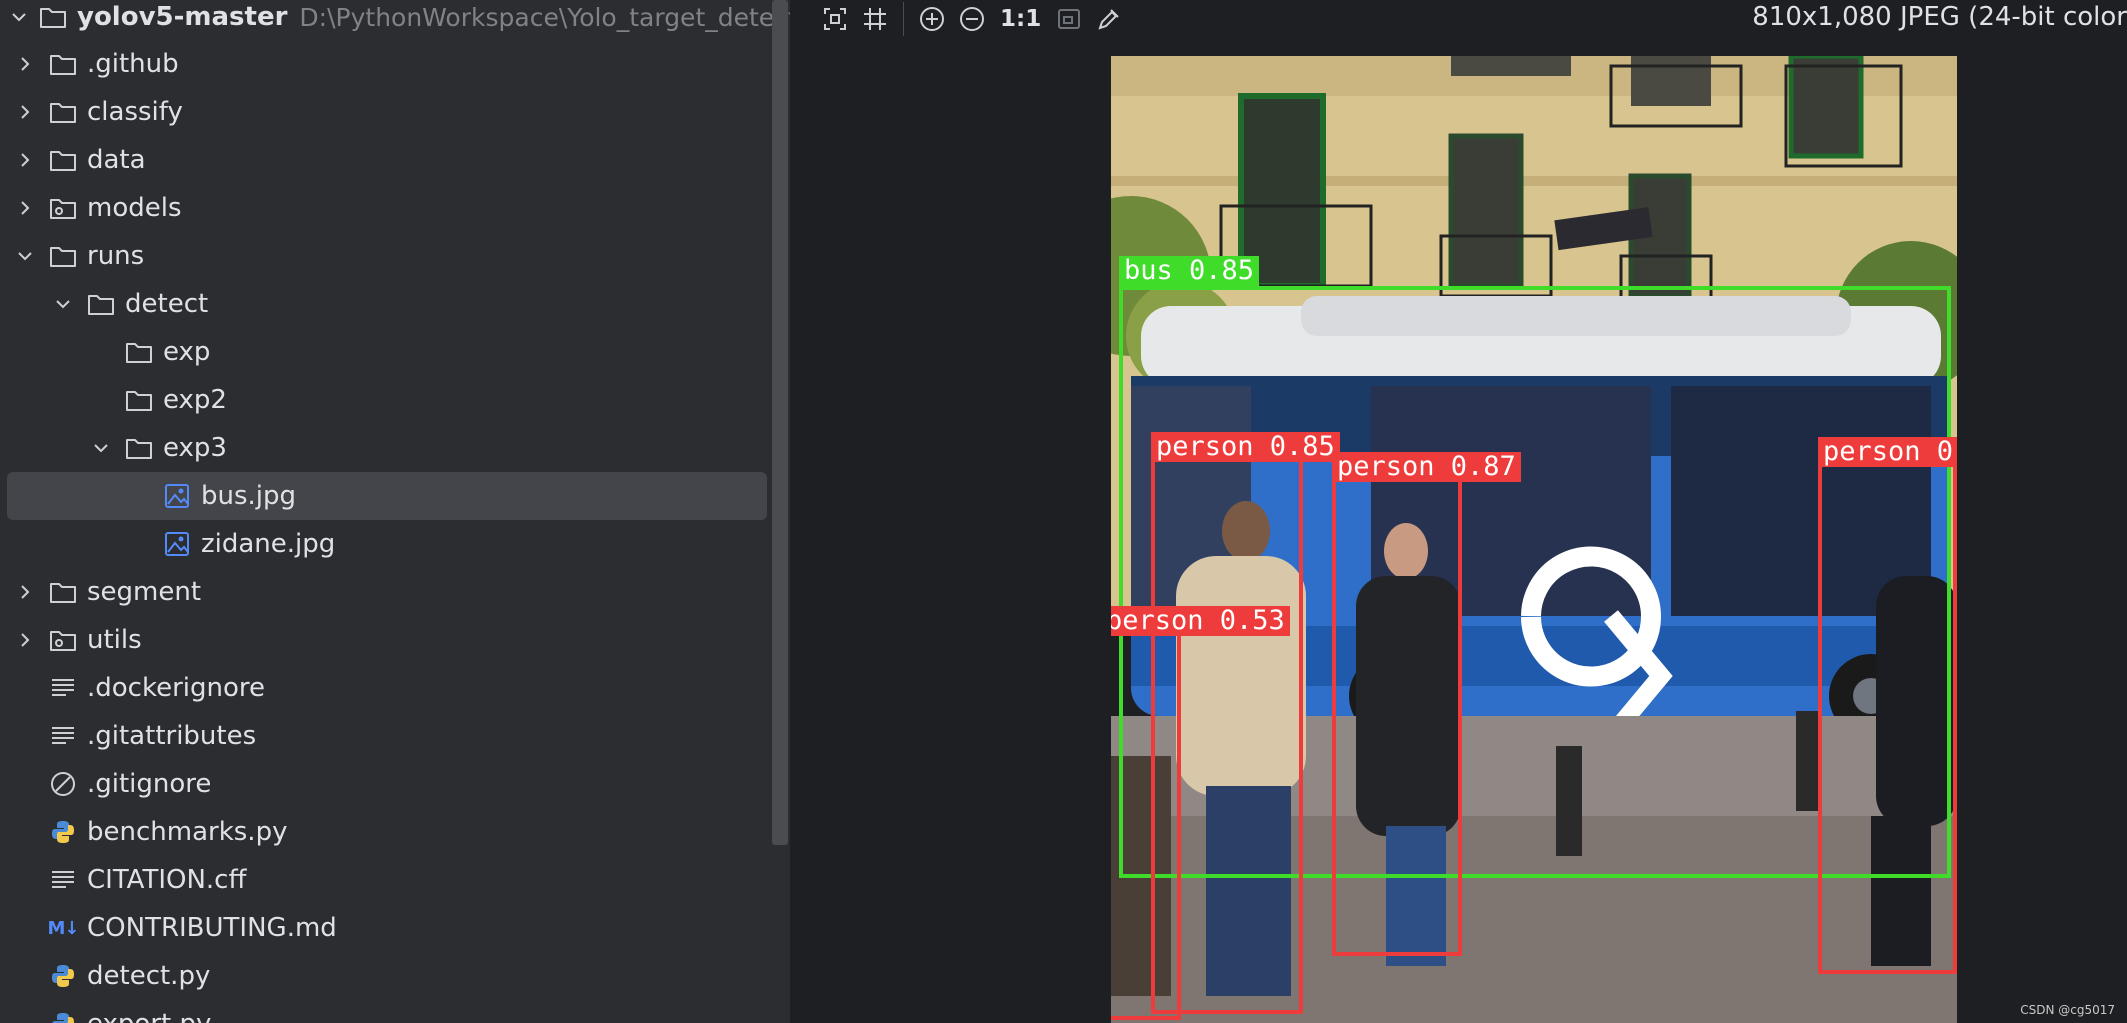 The height and width of the screenshot is (1023, 2127). I want to click on tree-scrollbar, so click(780, 422).